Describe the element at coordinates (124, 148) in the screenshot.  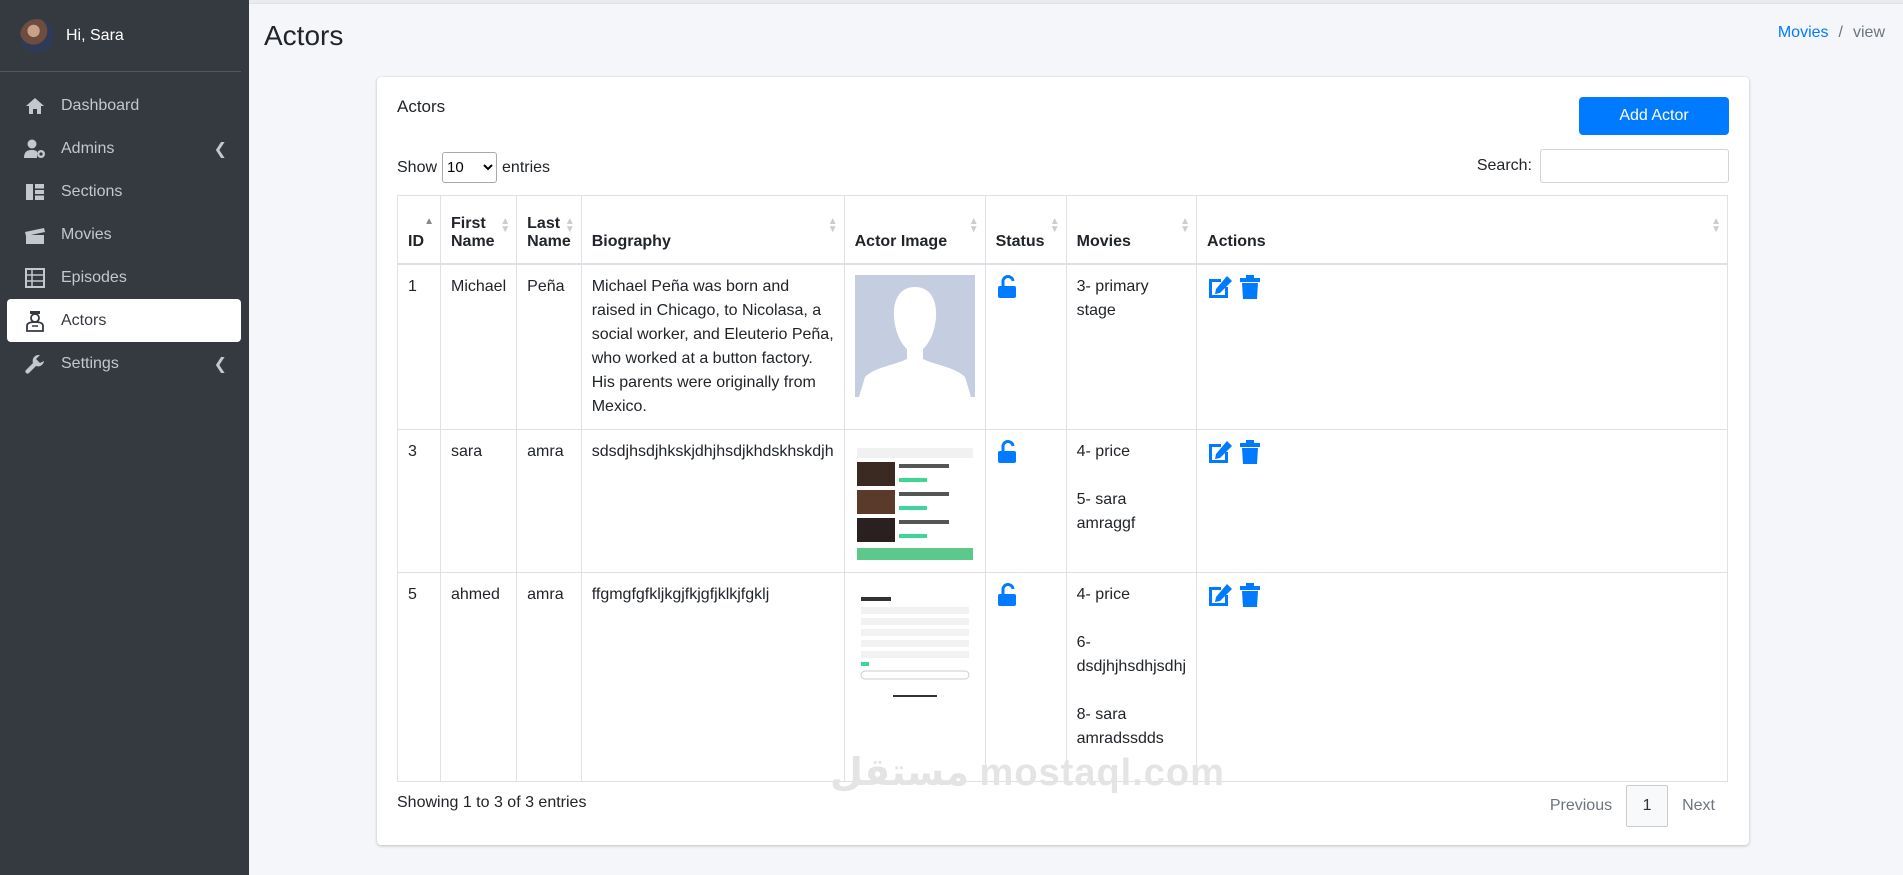
I see `sidebar-item-admins: Admins ❮` at that location.